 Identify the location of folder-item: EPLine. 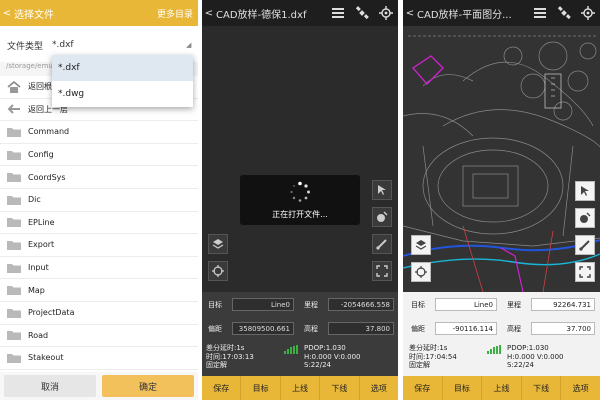
(99, 223).